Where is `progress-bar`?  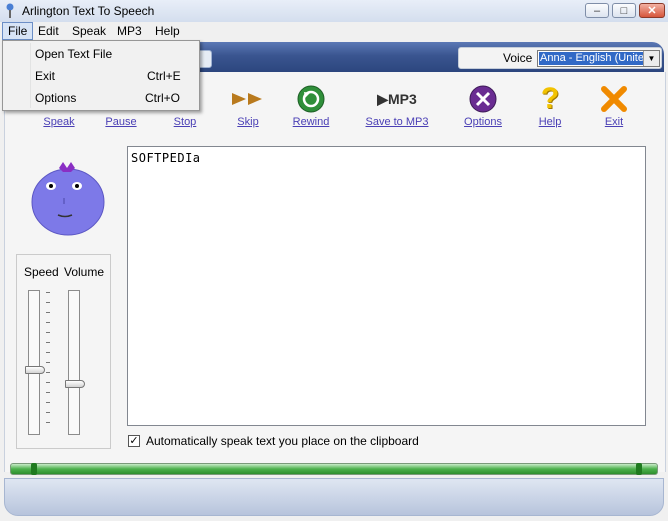 progress-bar is located at coordinates (334, 469).